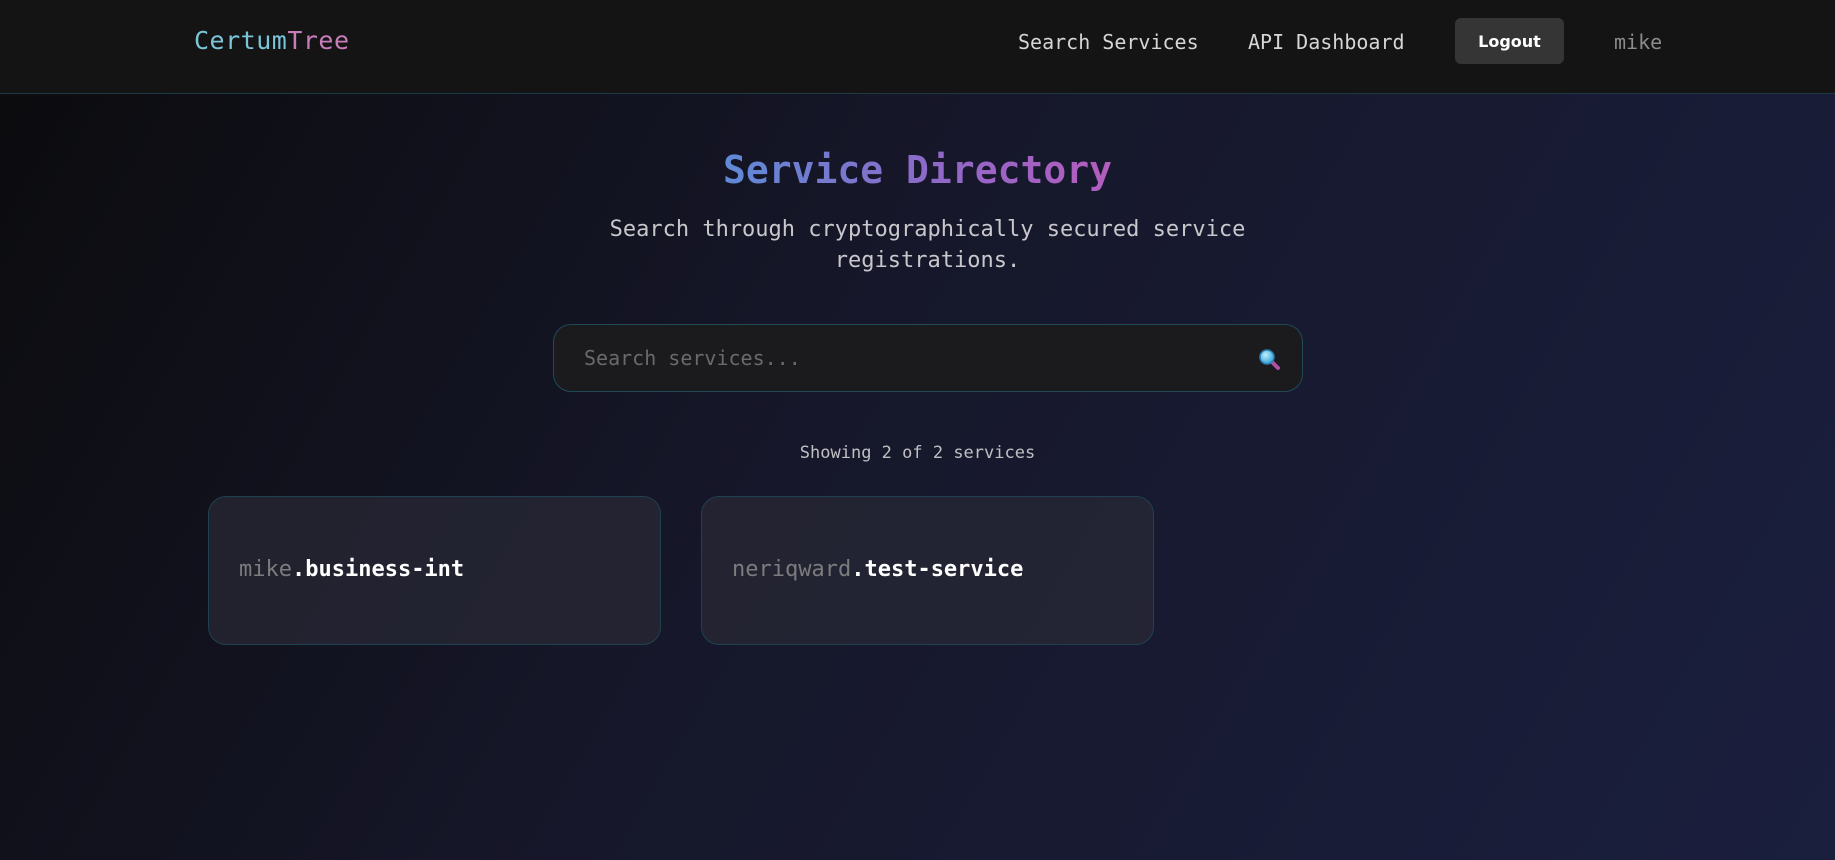 This screenshot has height=860, width=1835. Describe the element at coordinates (318, 40) in the screenshot. I see `brand-part-2: Tree` at that location.